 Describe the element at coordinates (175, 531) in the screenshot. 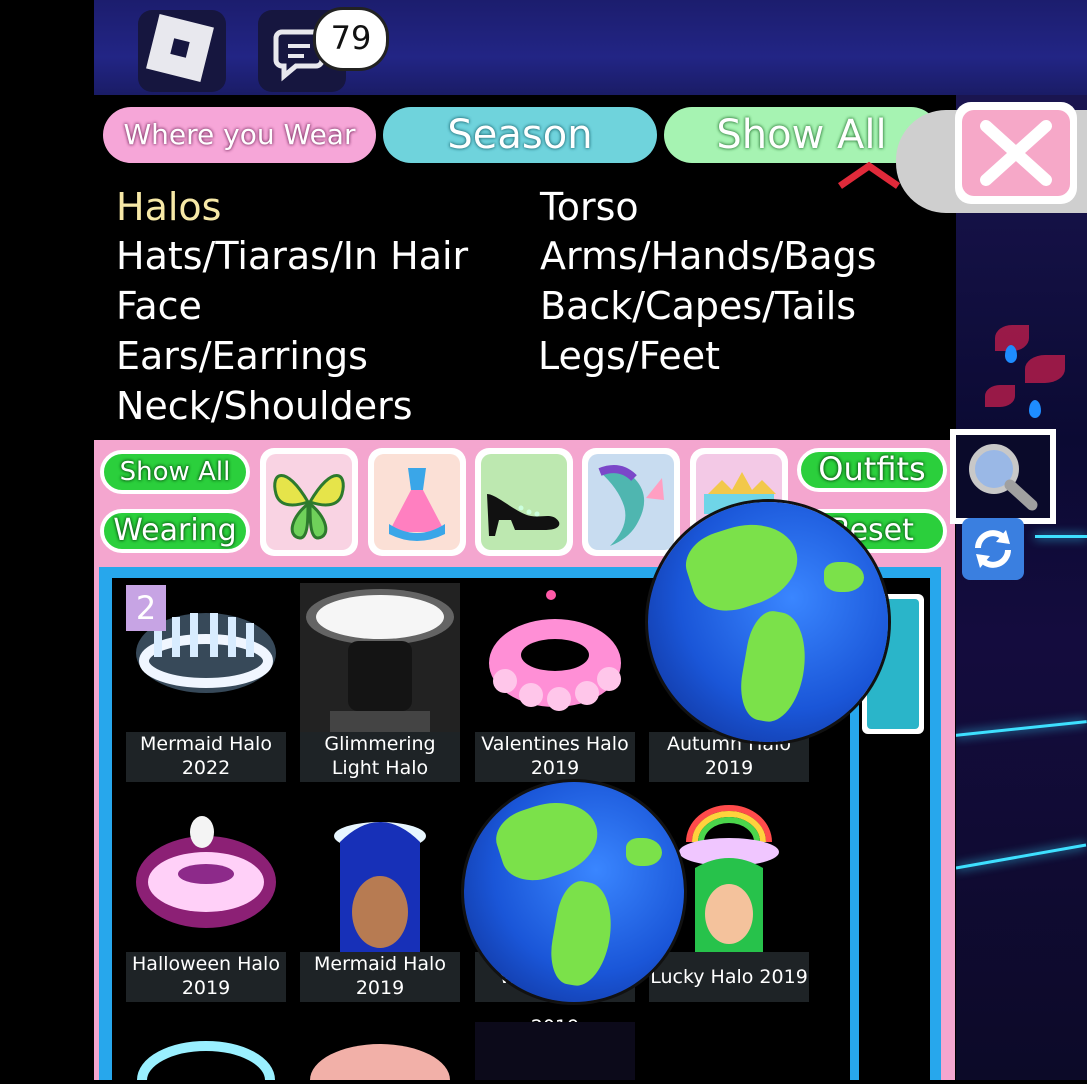

I see `wearing-button: Wearing` at that location.